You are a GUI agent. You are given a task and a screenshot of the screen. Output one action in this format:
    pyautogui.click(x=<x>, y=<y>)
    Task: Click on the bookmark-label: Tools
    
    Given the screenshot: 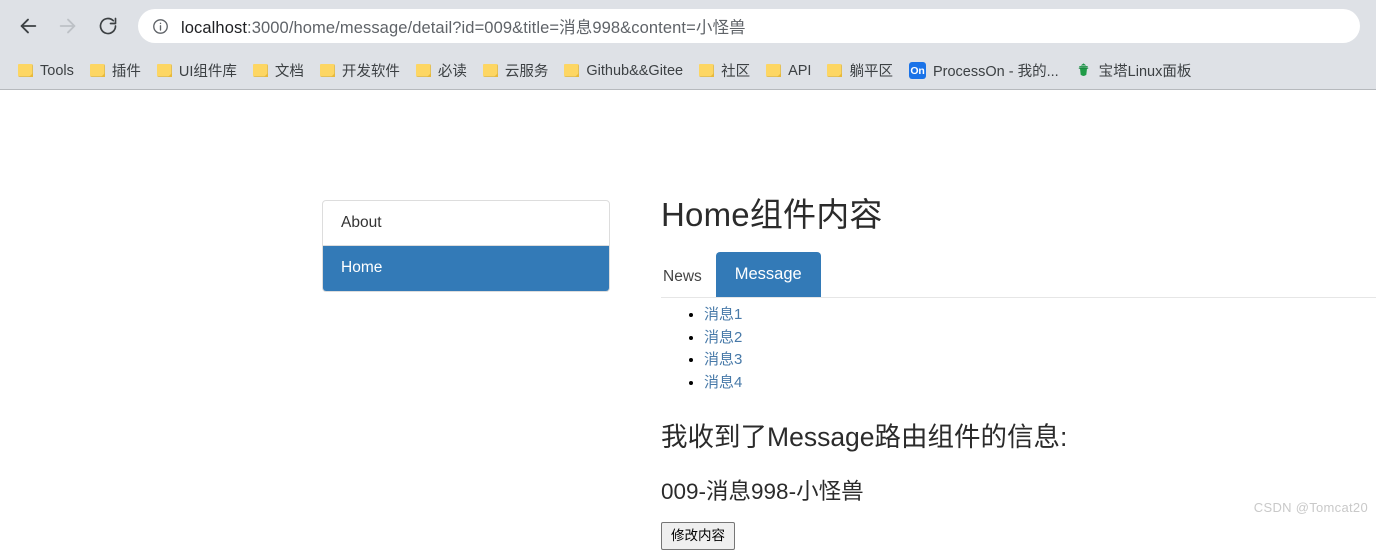 What is the action you would take?
    pyautogui.click(x=57, y=70)
    